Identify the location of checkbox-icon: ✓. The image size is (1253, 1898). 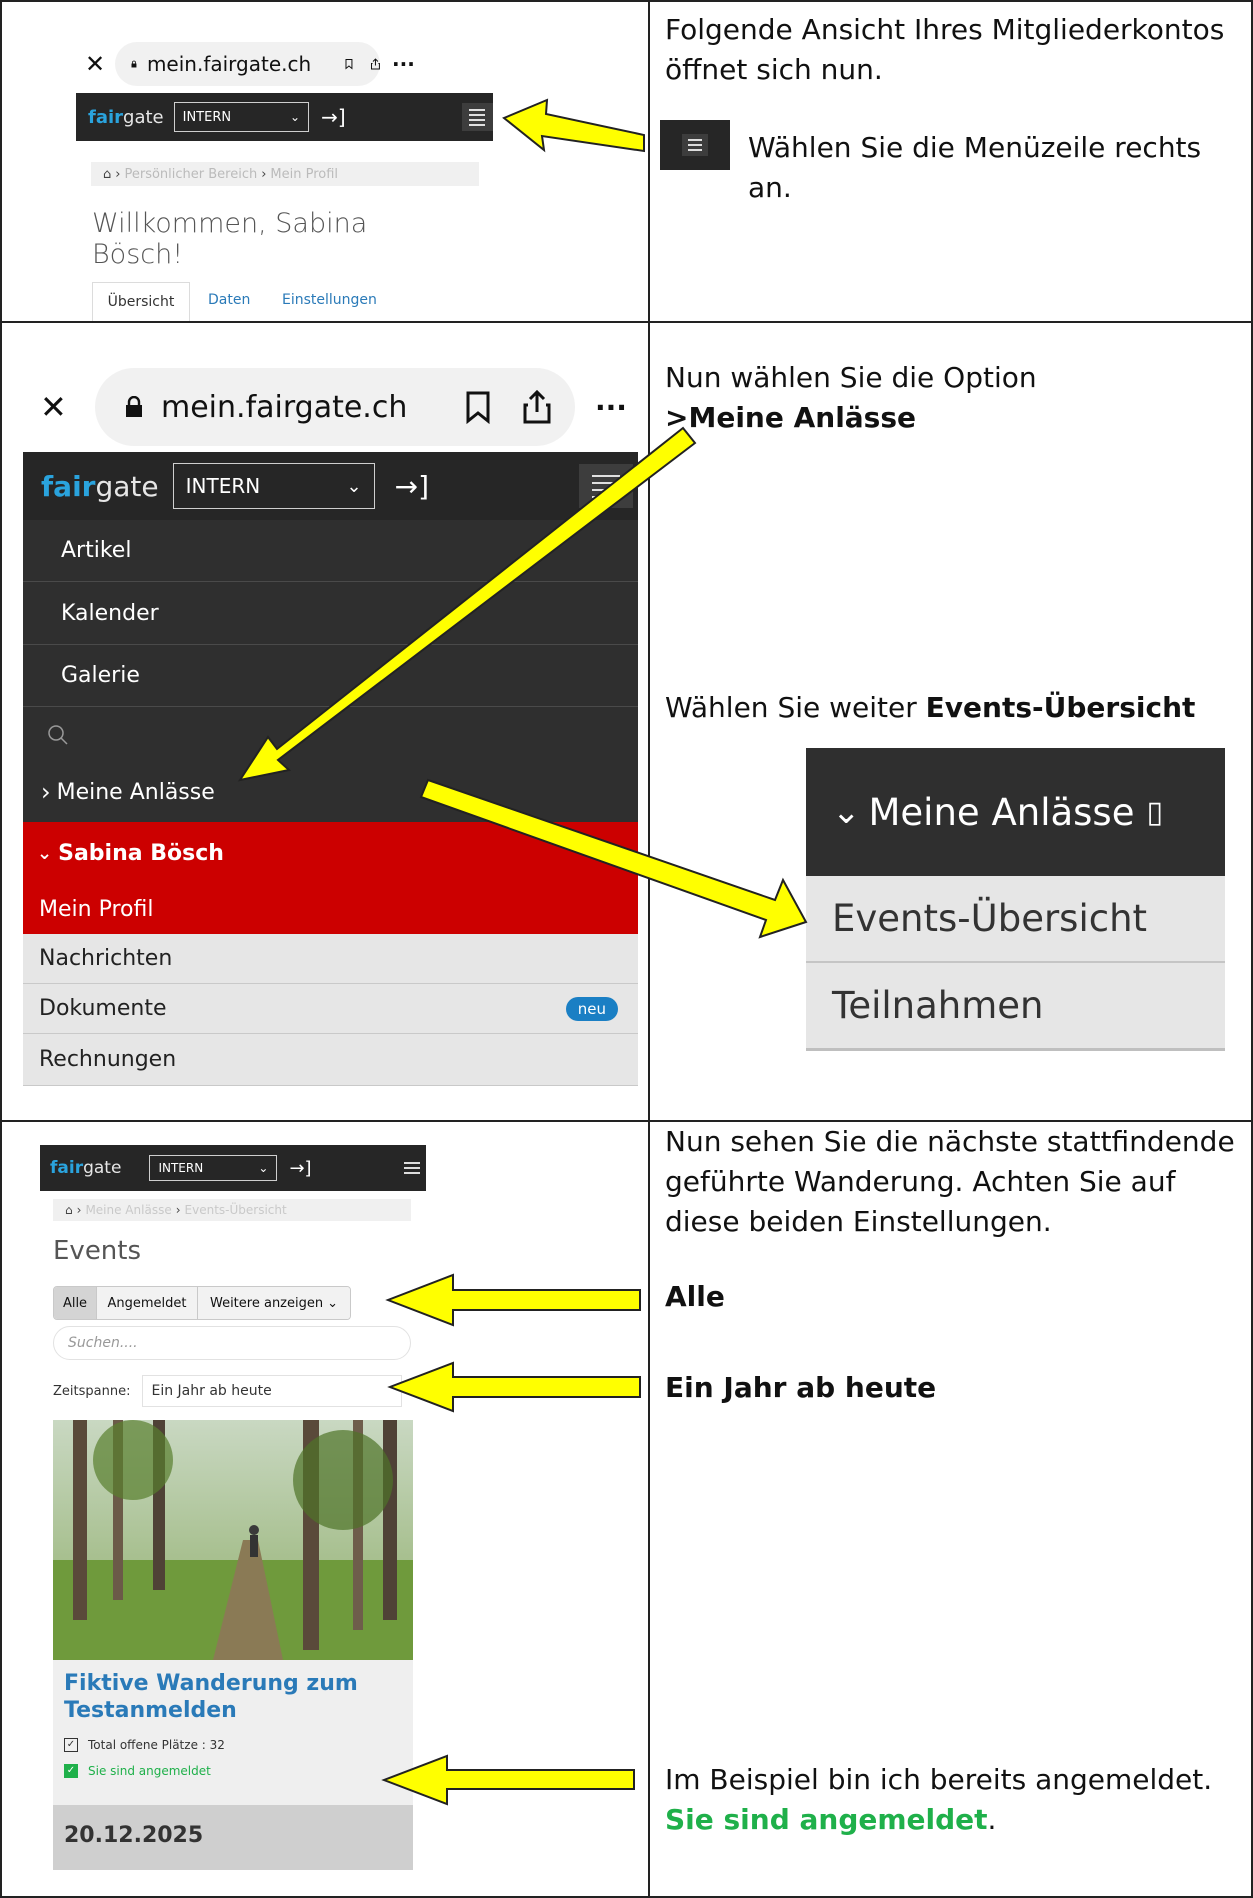
(71, 1745).